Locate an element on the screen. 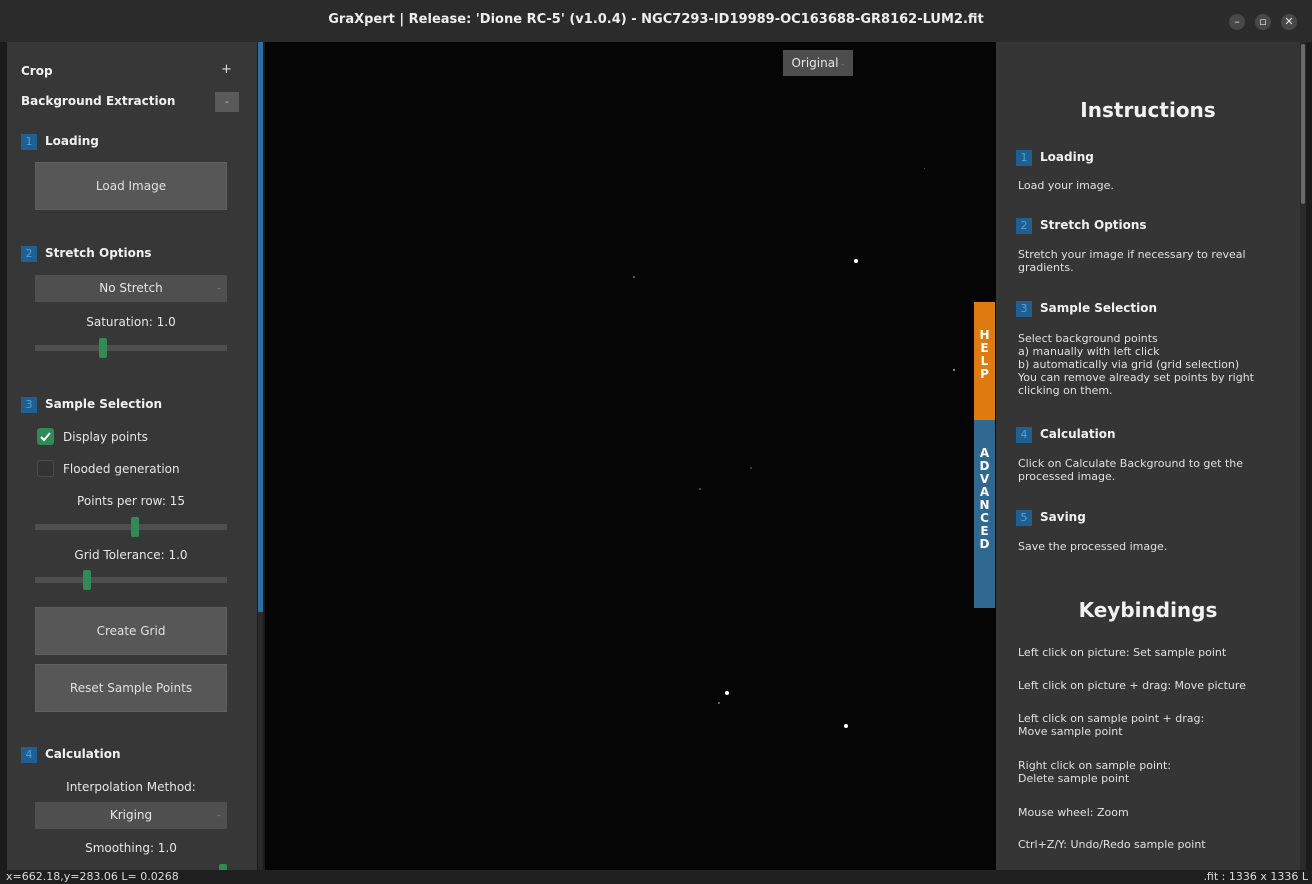  stretch-select: No Stretch – is located at coordinates (131, 288).